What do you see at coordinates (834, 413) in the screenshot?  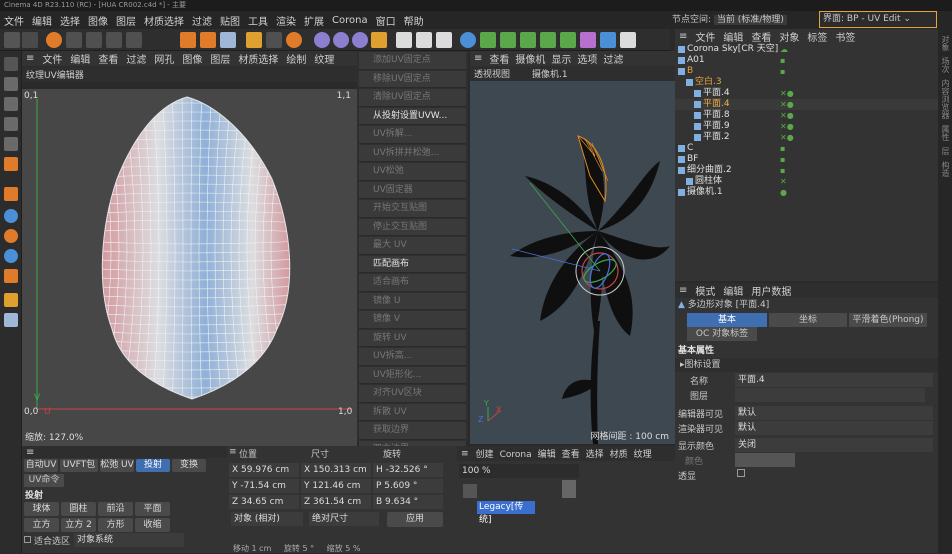 I see `editor-visible-dropdown: 默认` at bounding box center [834, 413].